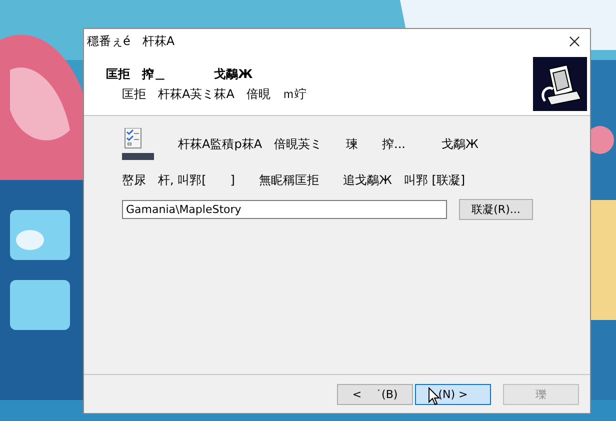 This screenshot has height=421, width=616. Describe the element at coordinates (131, 41) in the screenshot. I see `window-title: 穩番ぇé 杆菻A` at that location.